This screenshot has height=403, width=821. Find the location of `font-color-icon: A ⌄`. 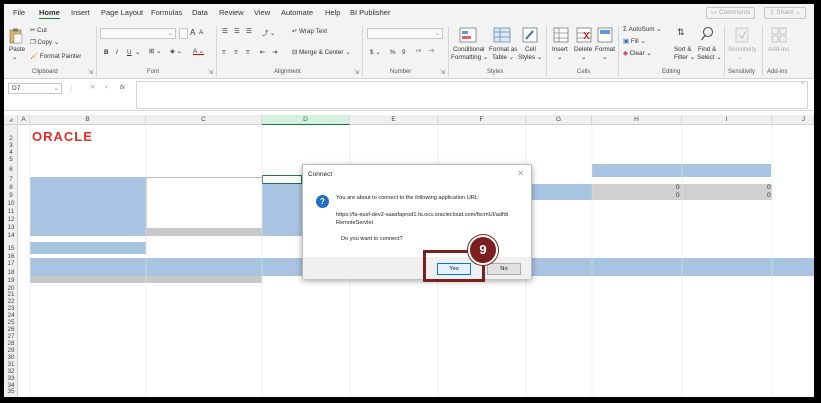

font-color-icon: A ⌄ is located at coordinates (198, 51).